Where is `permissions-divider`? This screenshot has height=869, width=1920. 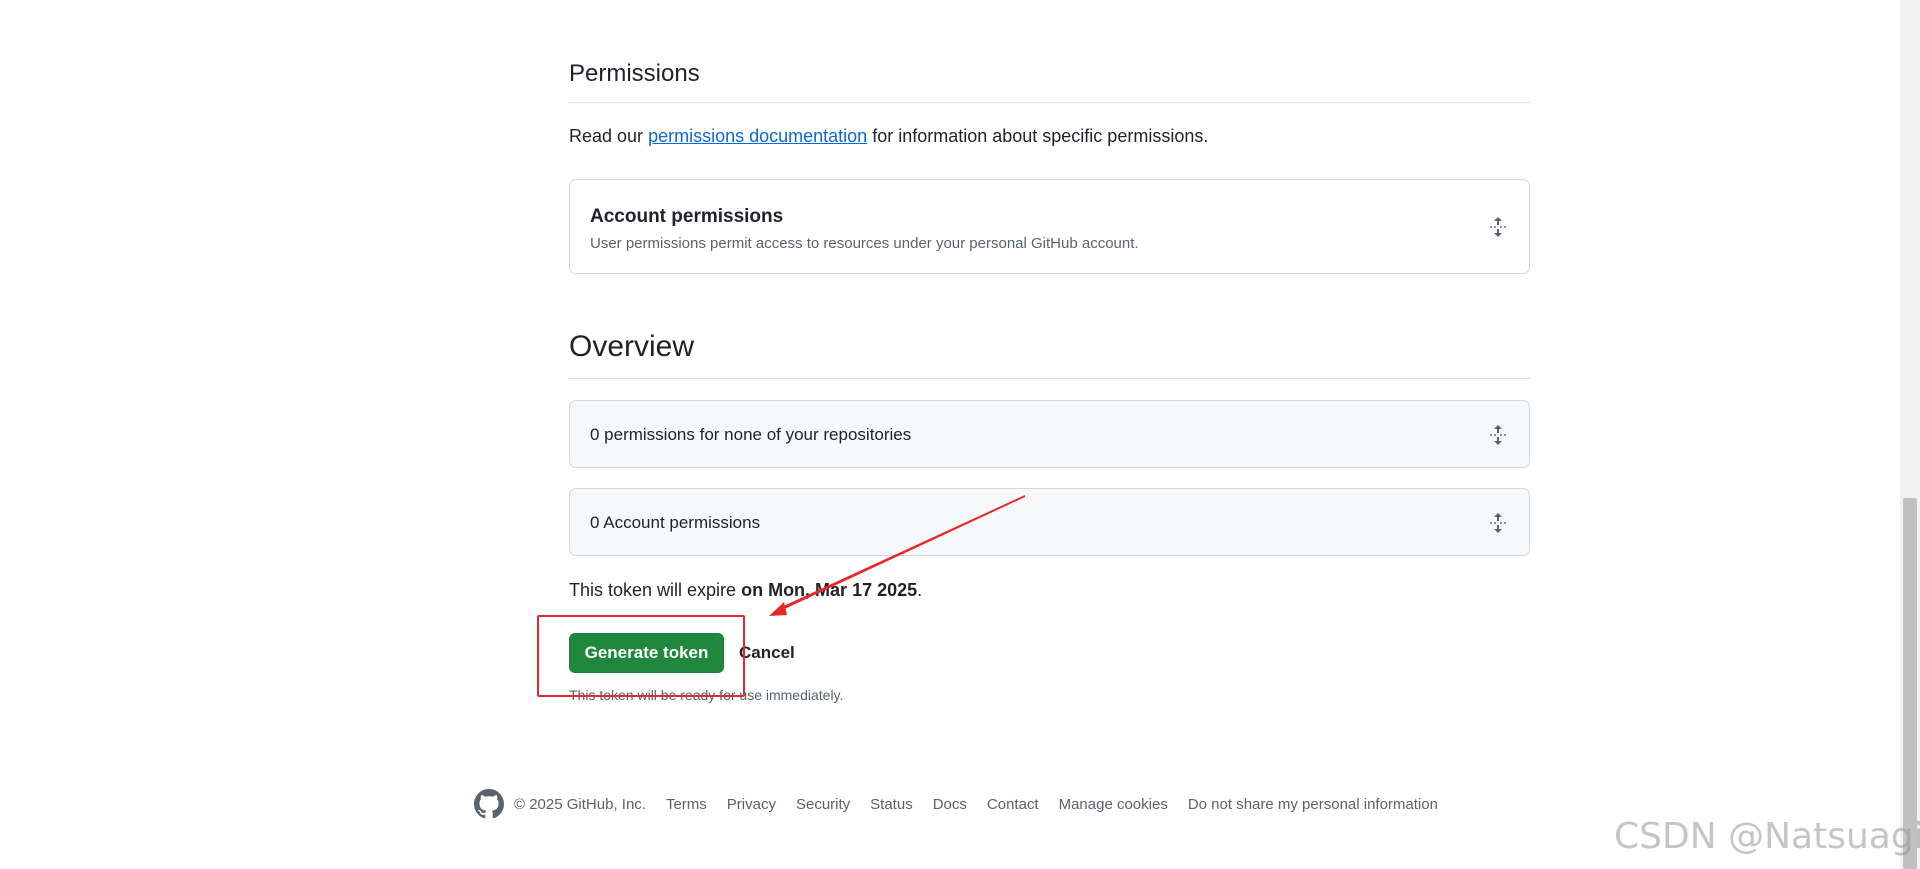
permissions-divider is located at coordinates (1049, 102).